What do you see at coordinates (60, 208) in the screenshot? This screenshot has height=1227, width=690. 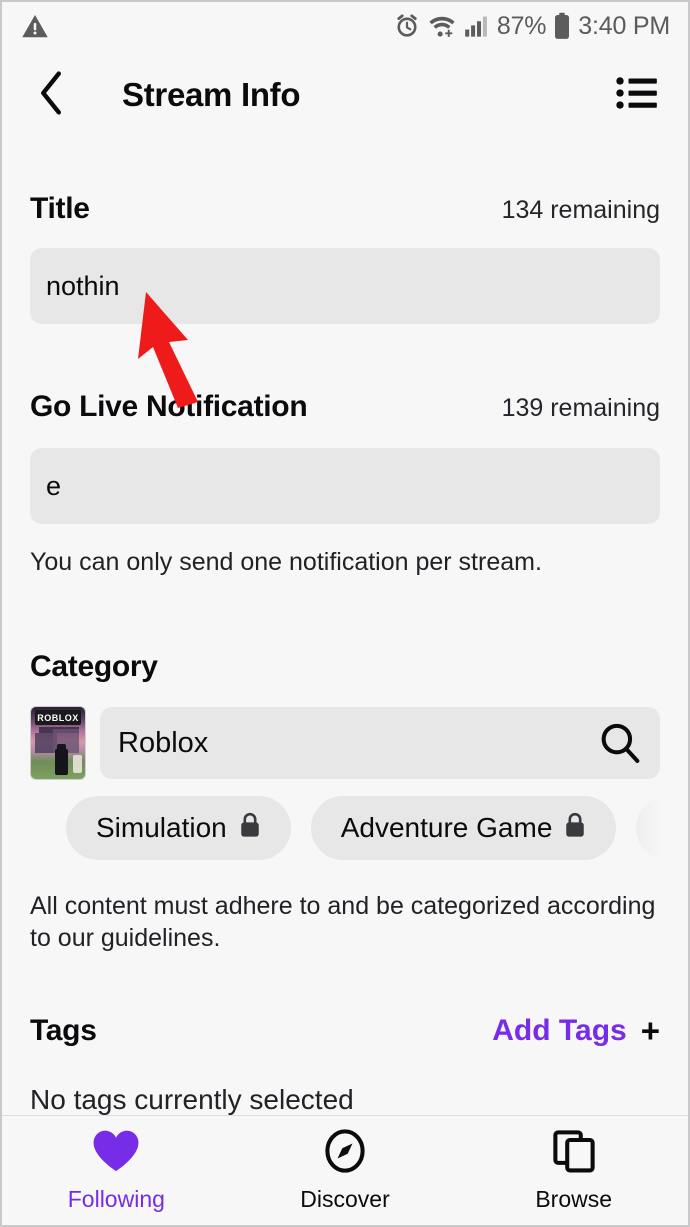 I see `title-label: Title` at bounding box center [60, 208].